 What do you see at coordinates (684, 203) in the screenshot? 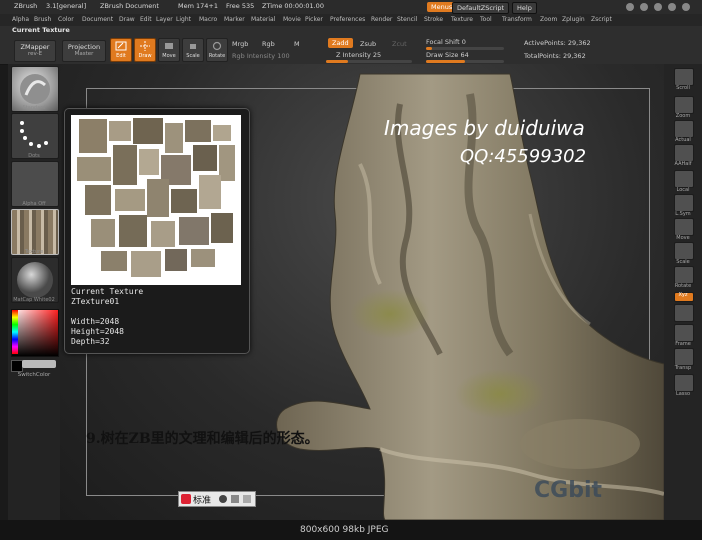
I see `l-sym-icon` at bounding box center [684, 203].